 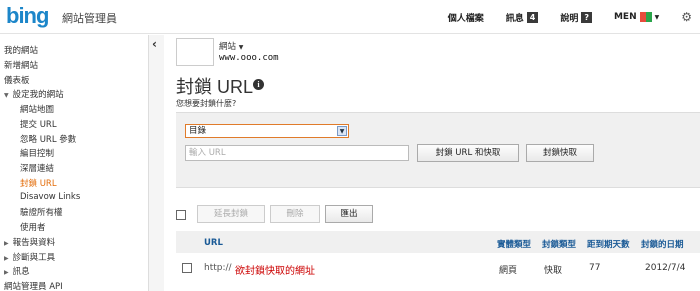 I want to click on url-input: 輸入 URL, so click(x=297, y=153).